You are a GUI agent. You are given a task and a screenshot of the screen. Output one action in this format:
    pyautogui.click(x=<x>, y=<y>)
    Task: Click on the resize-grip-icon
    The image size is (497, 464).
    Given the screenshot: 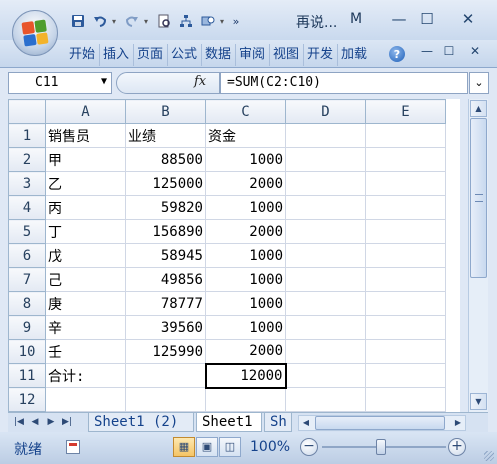 What is the action you would take?
    pyautogui.click(x=489, y=456)
    